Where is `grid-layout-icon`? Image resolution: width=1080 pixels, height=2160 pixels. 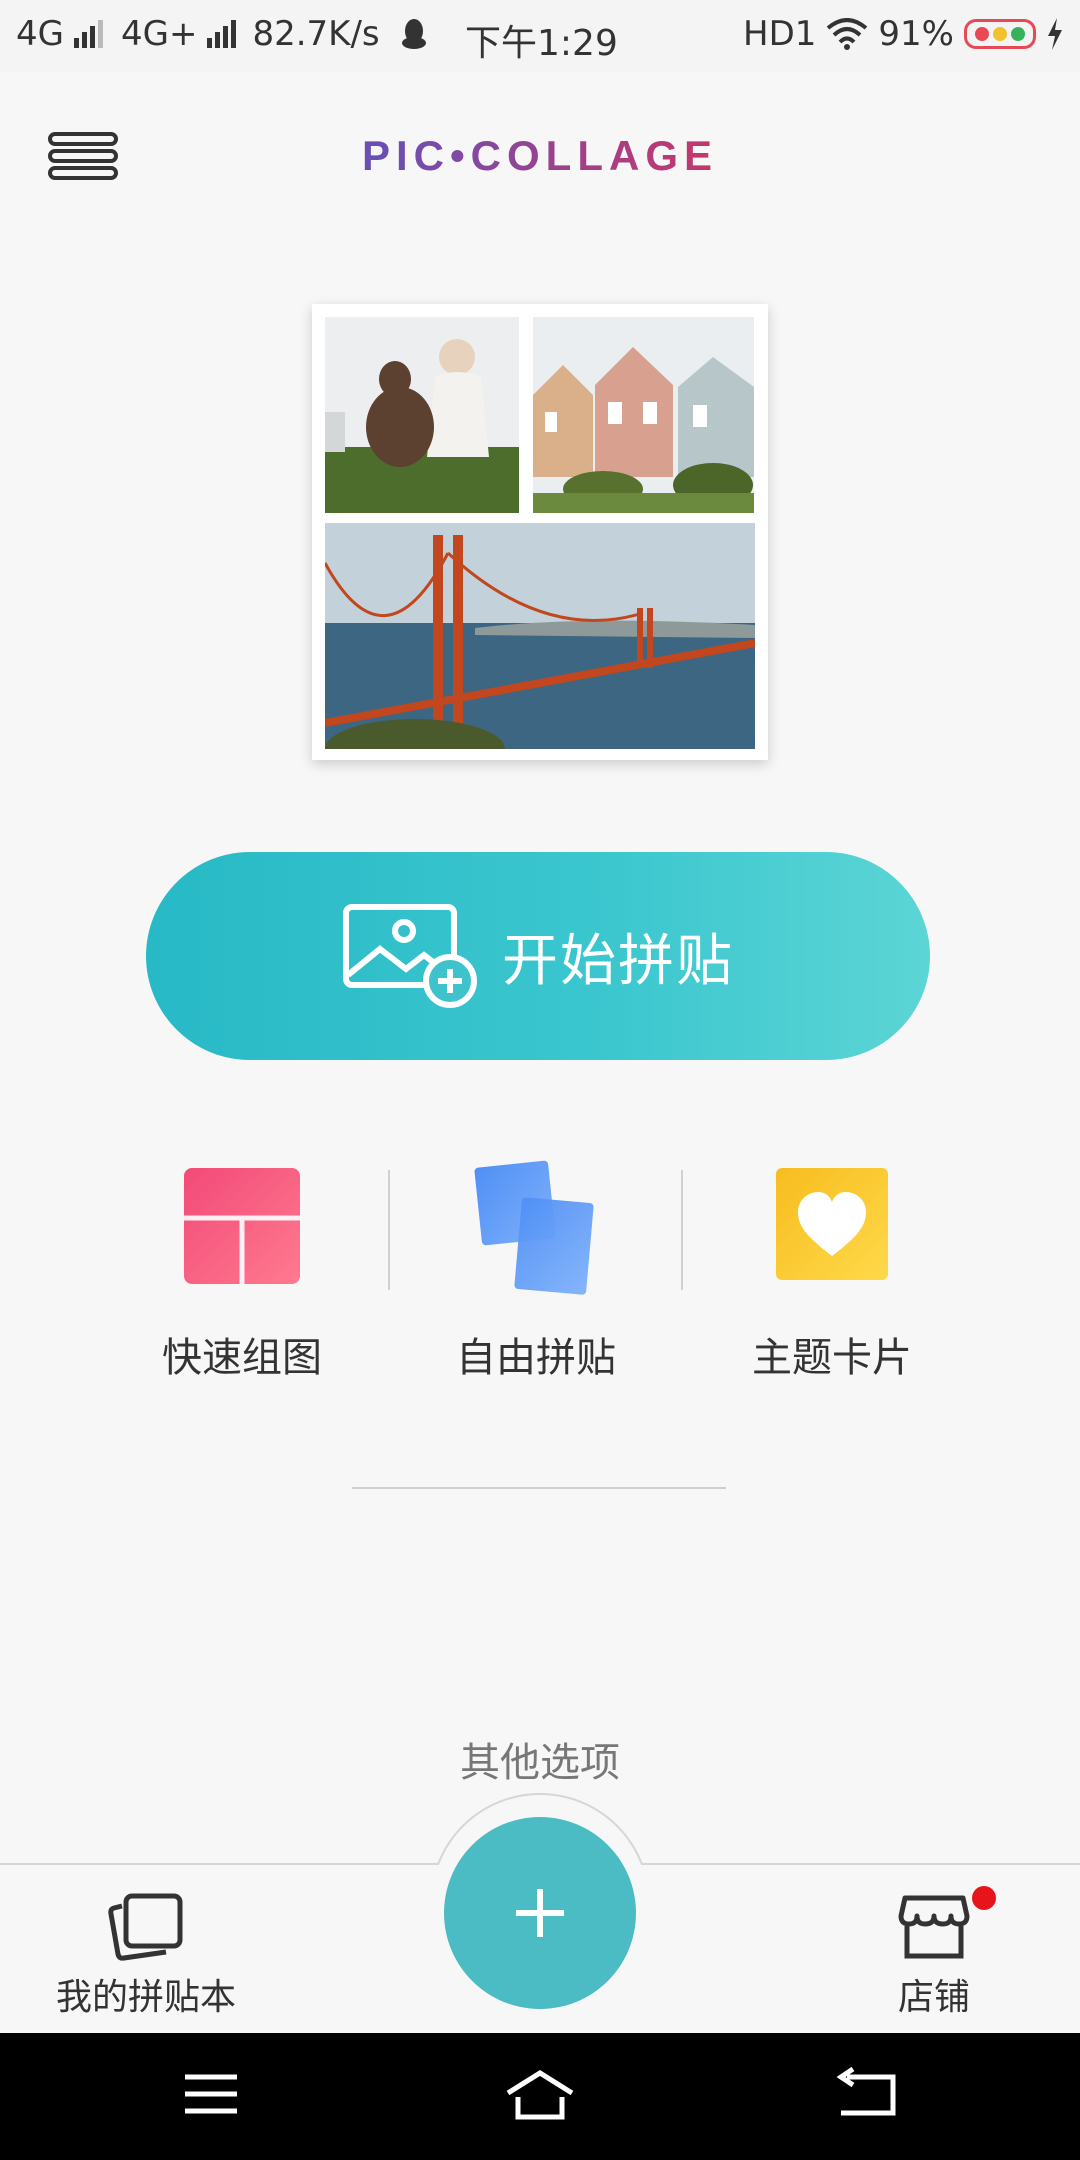
grid-layout-icon is located at coordinates (242, 1226).